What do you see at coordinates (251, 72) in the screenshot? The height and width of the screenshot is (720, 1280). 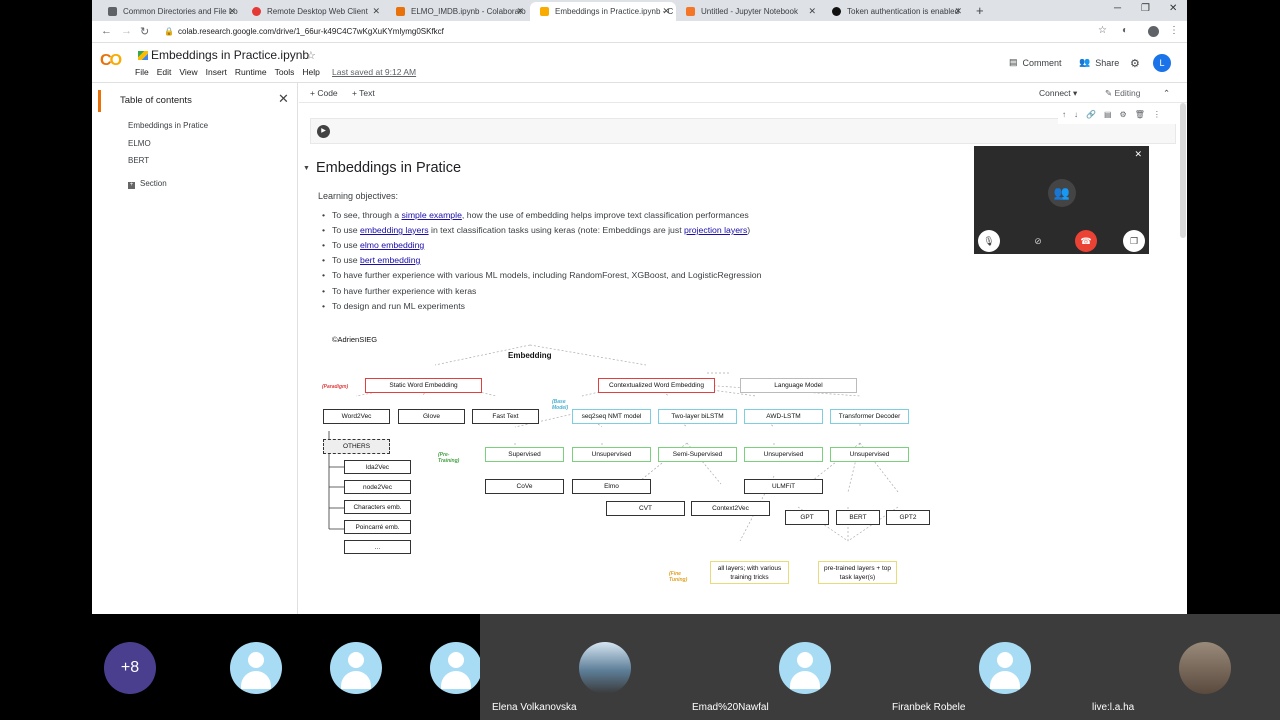 I see `menu-runtime: Runtime` at bounding box center [251, 72].